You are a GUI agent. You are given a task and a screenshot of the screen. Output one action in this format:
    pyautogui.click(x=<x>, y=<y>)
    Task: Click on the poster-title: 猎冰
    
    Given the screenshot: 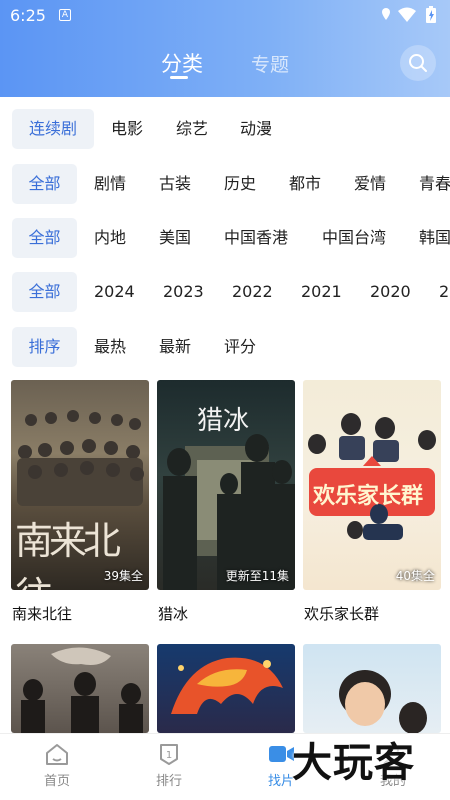 What is the action you would take?
    pyautogui.click(x=173, y=613)
    